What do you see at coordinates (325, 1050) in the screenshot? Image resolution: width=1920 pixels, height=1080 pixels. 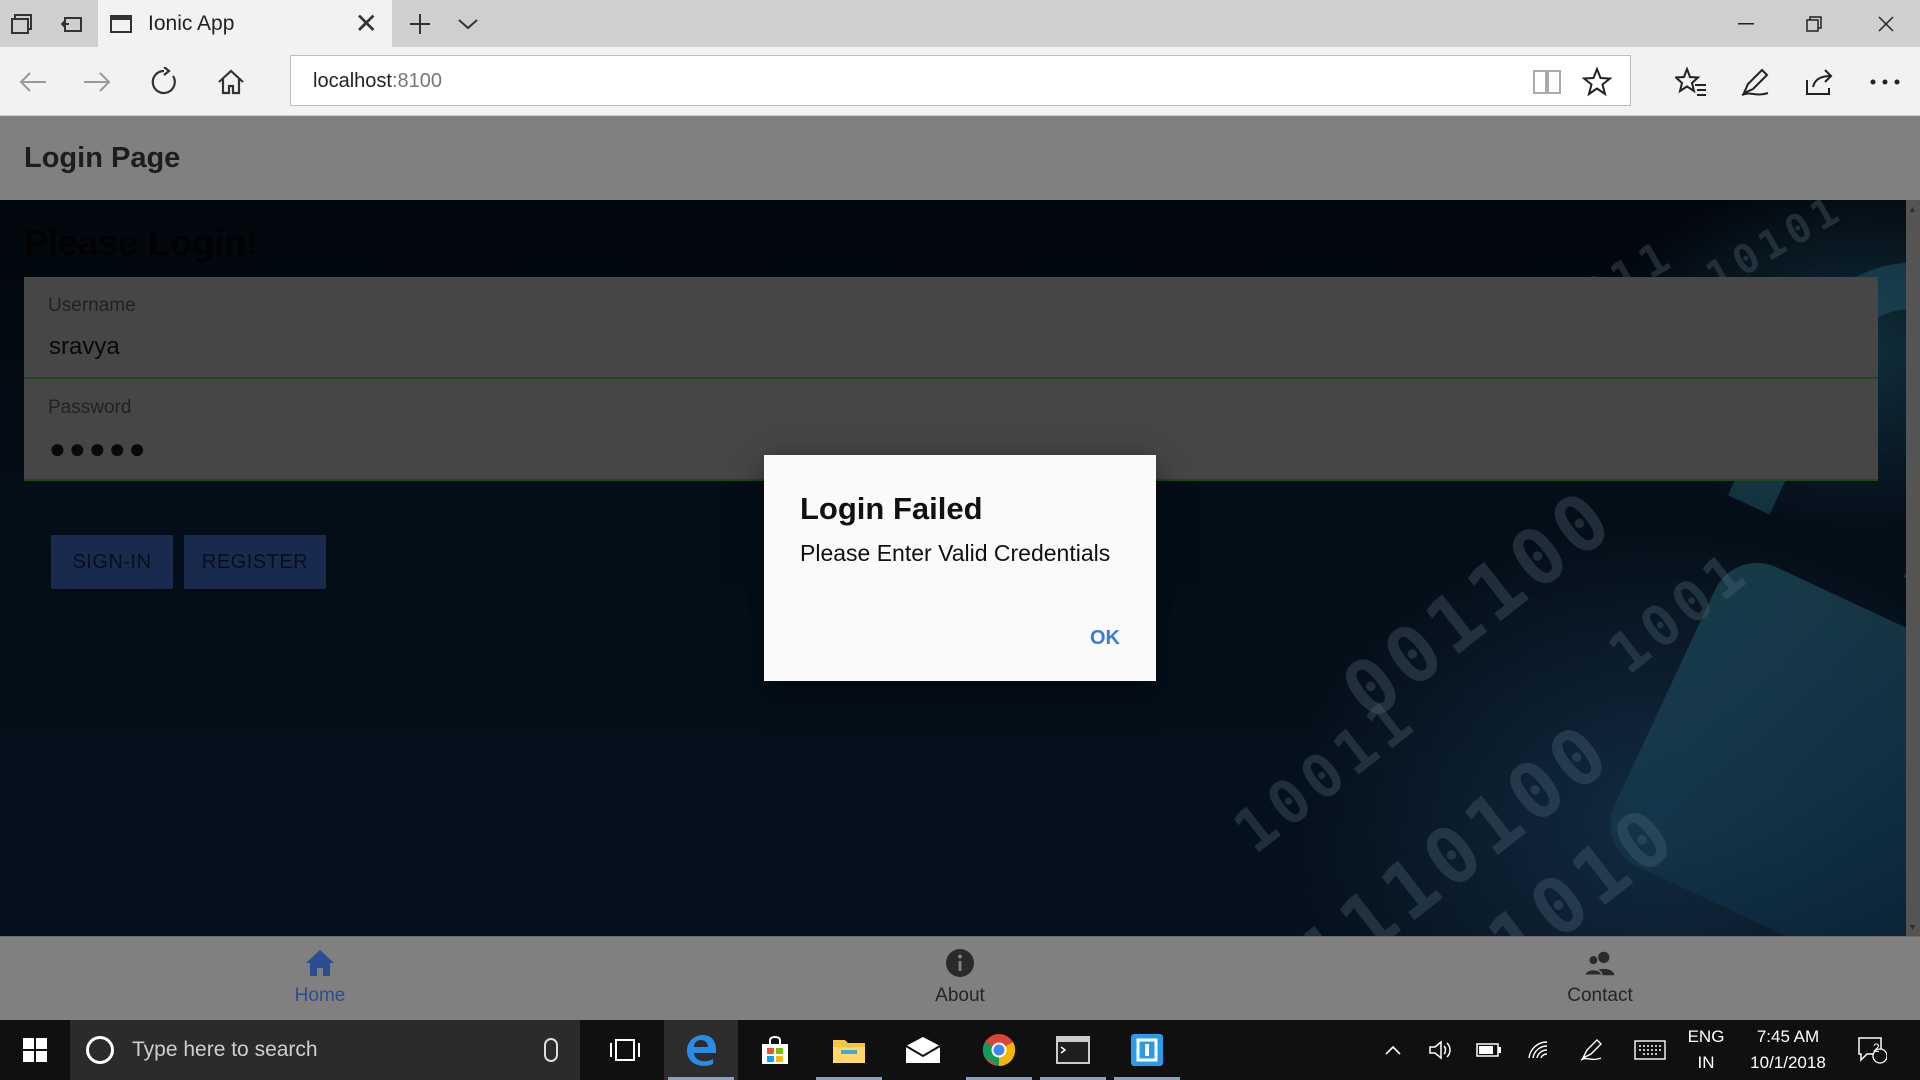 I see `taskbar-search-box: Type here to search` at bounding box center [325, 1050].